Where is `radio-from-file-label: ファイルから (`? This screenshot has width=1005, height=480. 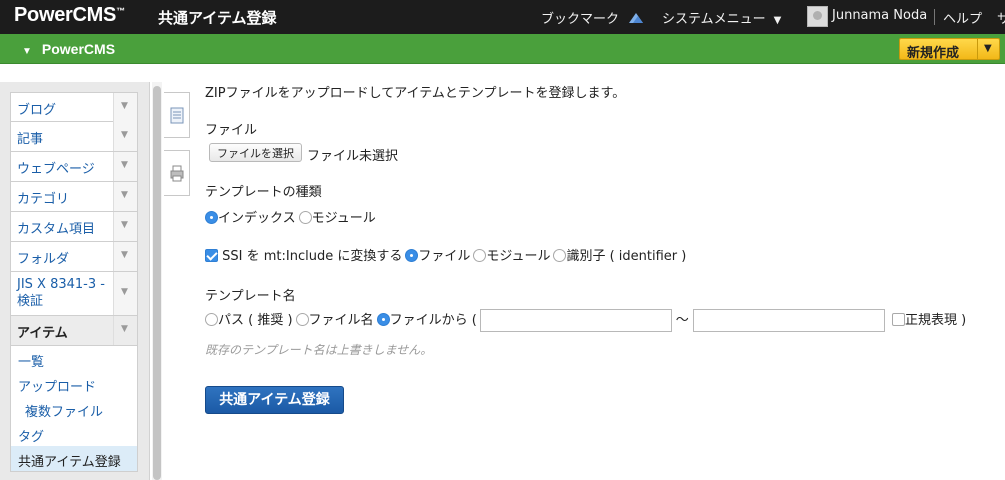 radio-from-file-label: ファイルから ( is located at coordinates (433, 320).